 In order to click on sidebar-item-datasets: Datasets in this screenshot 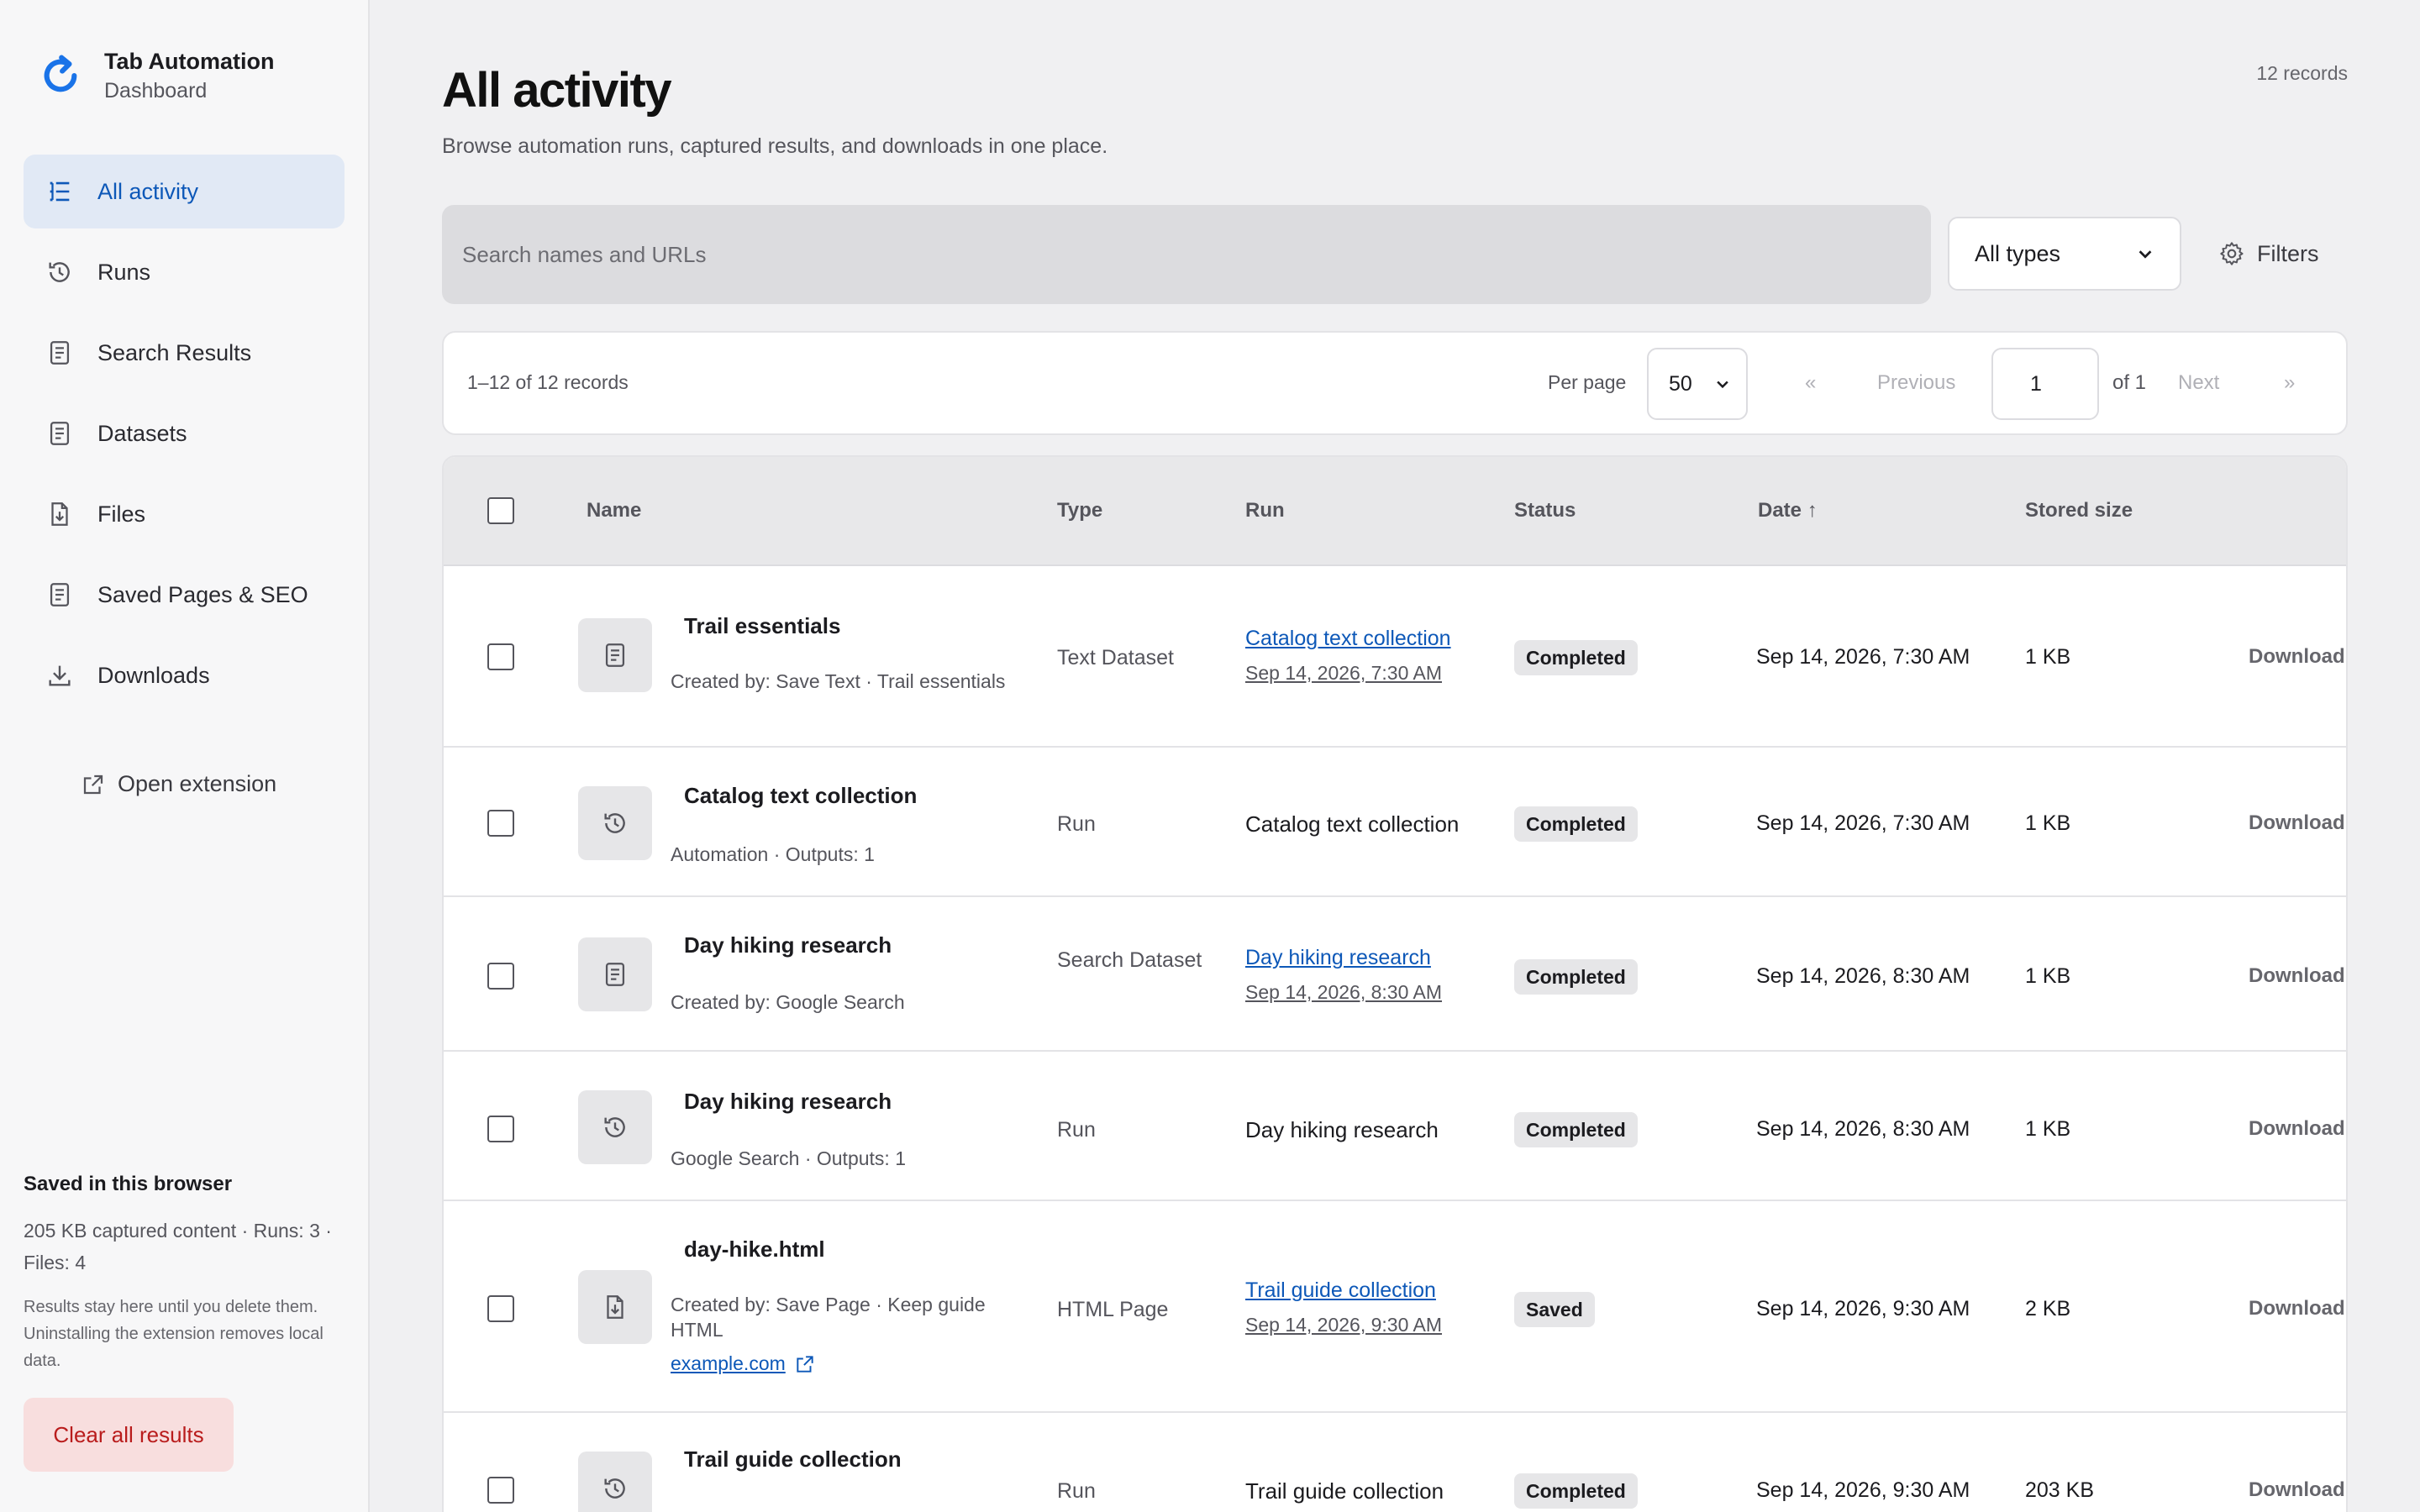, I will do `click(184, 433)`.